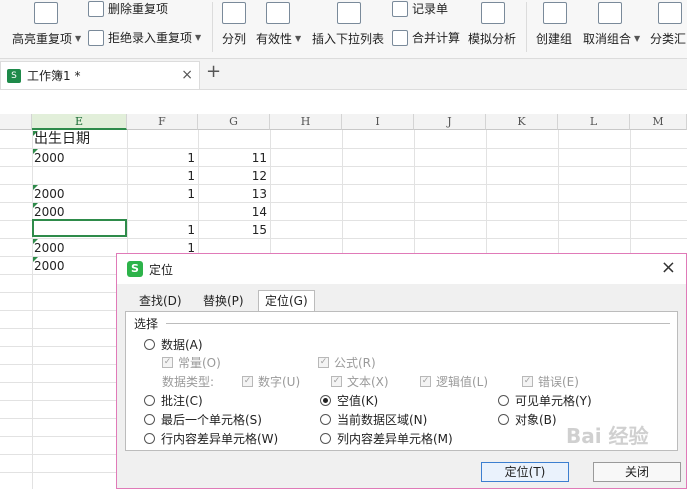 The height and width of the screenshot is (489, 687). Describe the element at coordinates (161, 158) in the screenshot. I see `cell-f2: 1` at that location.